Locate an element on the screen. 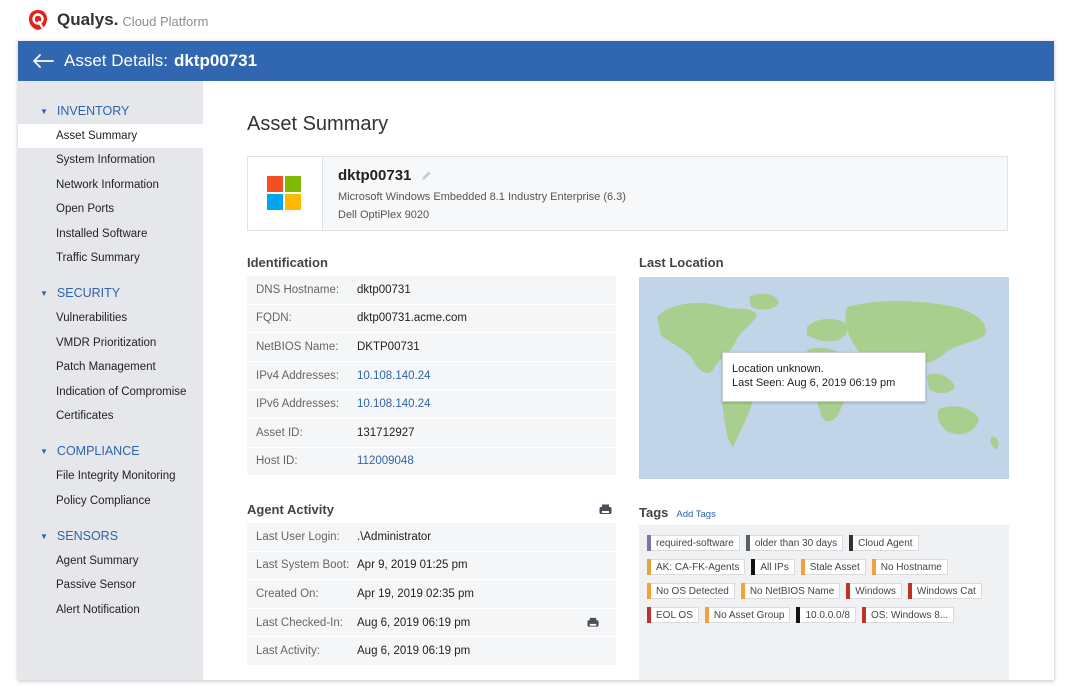 Image resolution: width=1070 pixels, height=686 pixels. sidebar-item-passive-sensor: Passive Sensor is located at coordinates (110, 585).